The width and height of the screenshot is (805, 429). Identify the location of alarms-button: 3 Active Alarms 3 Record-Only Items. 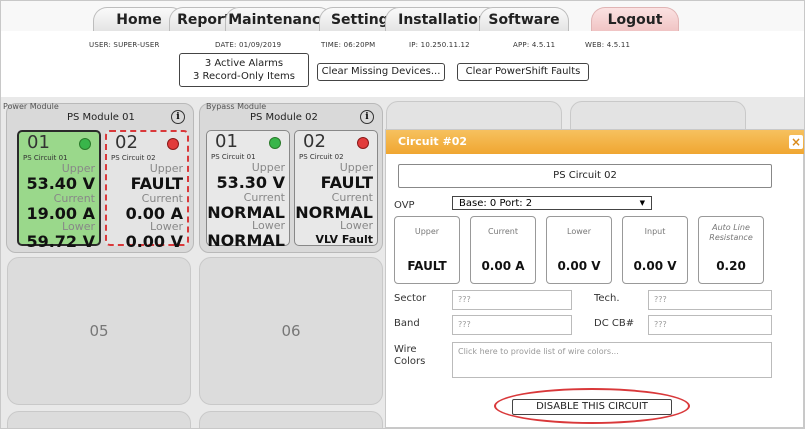
(244, 70).